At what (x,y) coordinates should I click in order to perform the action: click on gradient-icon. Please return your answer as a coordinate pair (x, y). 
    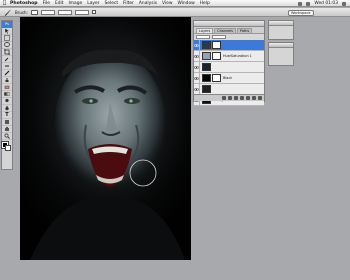
    Looking at the image, I should click on (7, 94).